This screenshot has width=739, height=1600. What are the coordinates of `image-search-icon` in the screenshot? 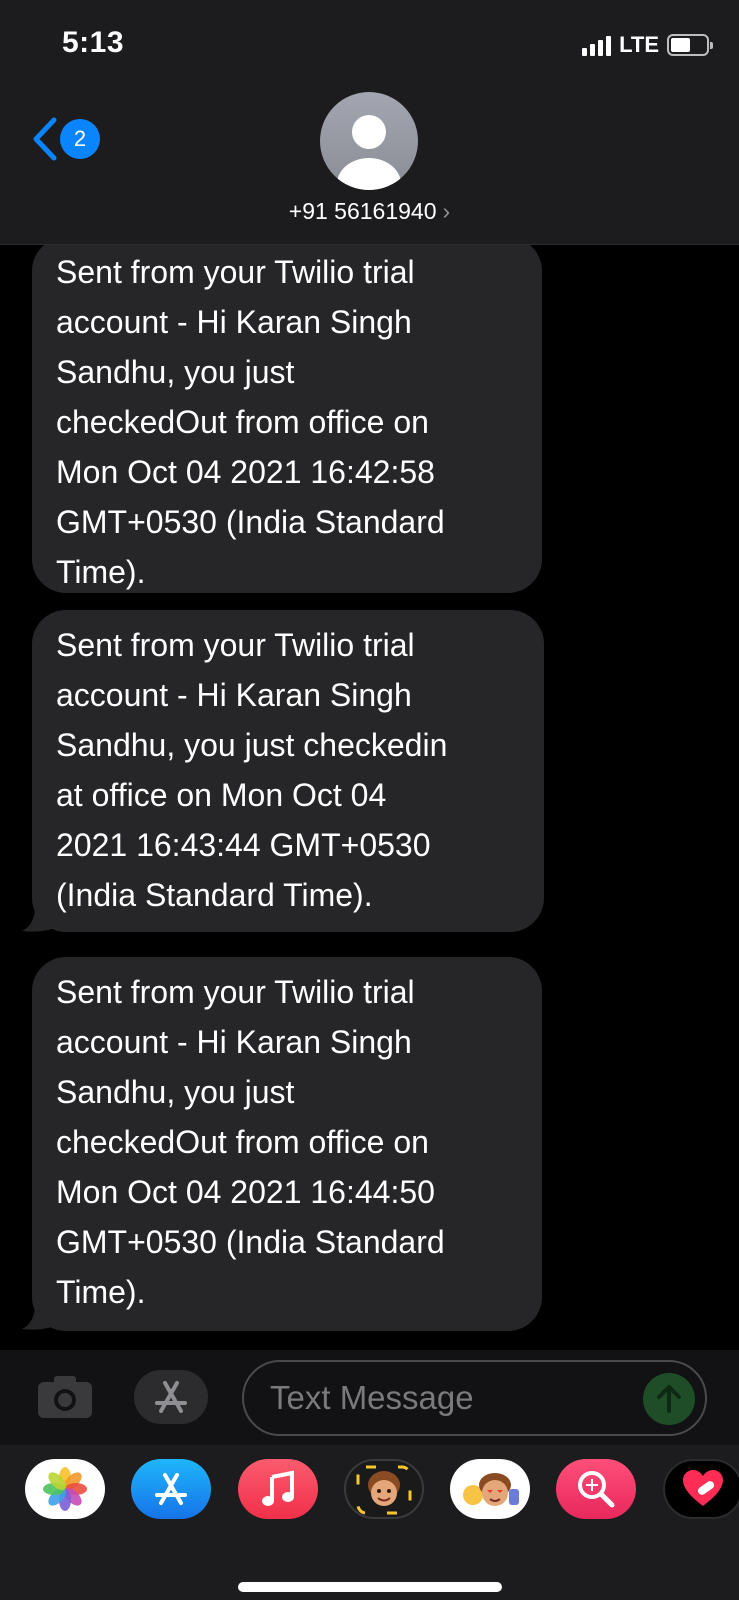 It's located at (596, 1489).